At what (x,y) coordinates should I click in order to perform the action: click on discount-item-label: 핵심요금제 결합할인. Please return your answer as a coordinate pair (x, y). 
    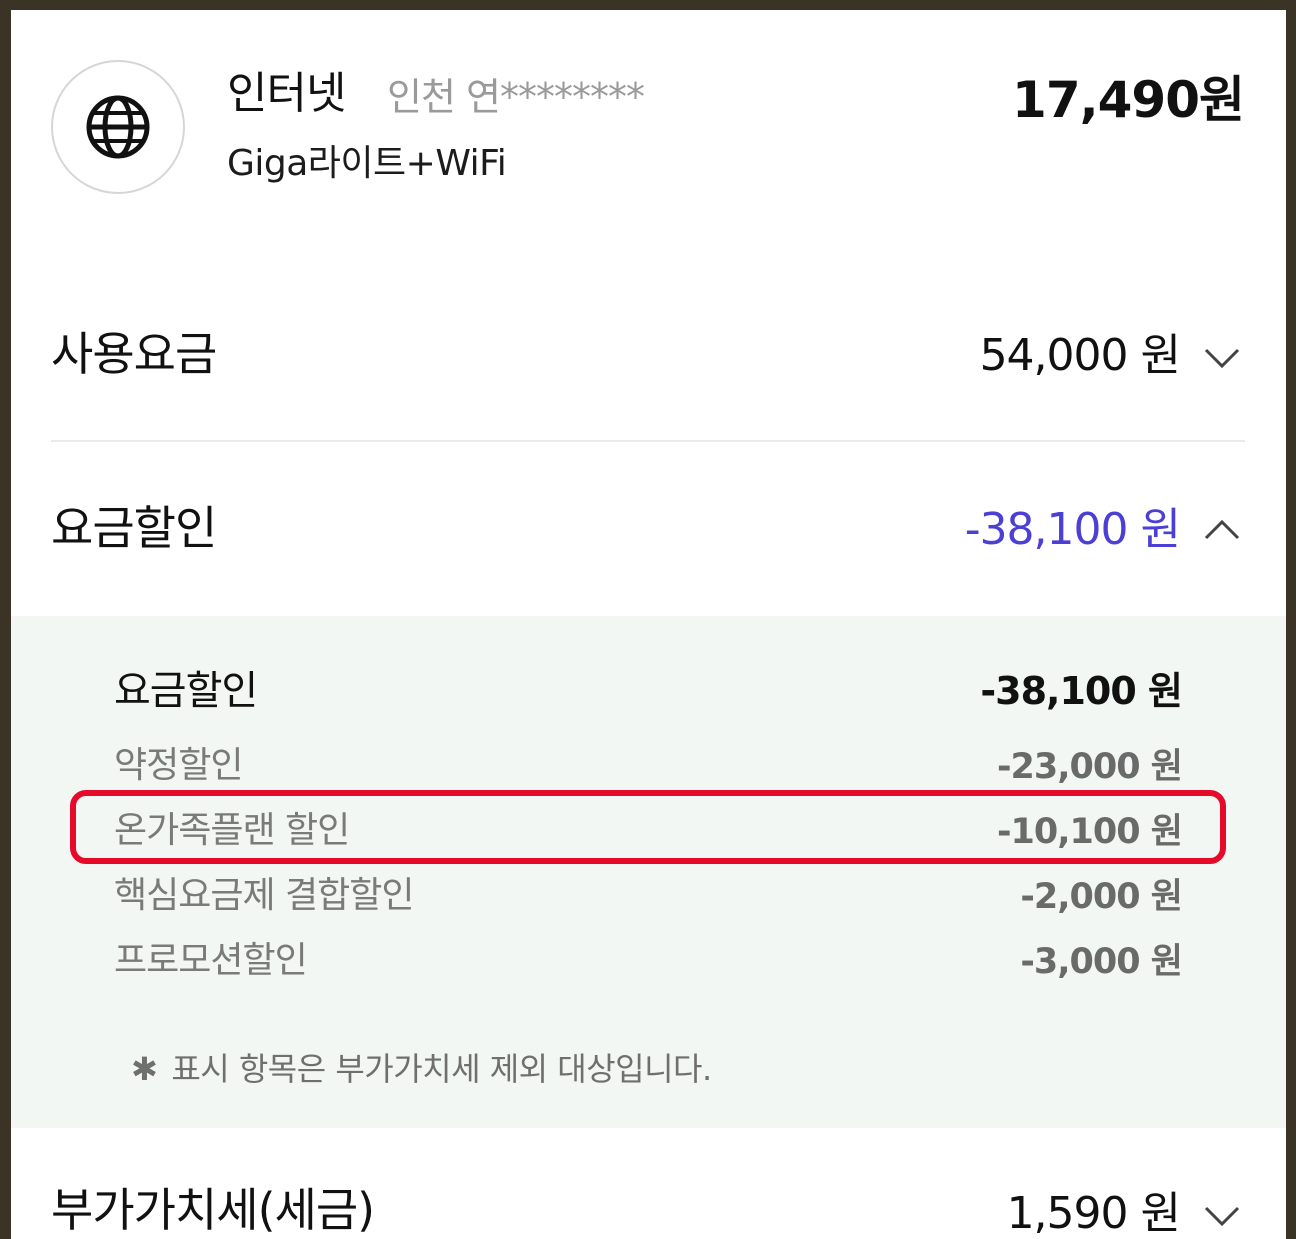
    Looking at the image, I should click on (264, 895).